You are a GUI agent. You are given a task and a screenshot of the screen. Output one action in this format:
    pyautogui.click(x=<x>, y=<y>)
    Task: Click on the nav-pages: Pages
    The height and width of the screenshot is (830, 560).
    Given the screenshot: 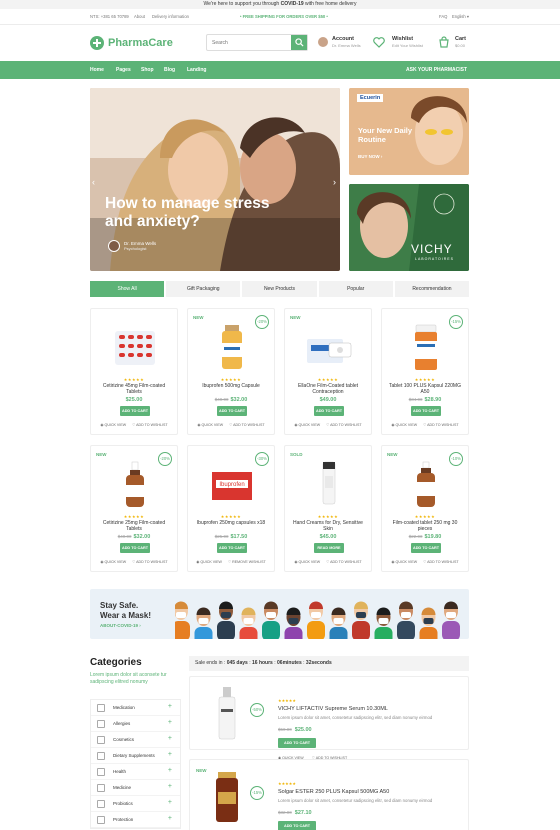 What is the action you would take?
    pyautogui.click(x=123, y=70)
    